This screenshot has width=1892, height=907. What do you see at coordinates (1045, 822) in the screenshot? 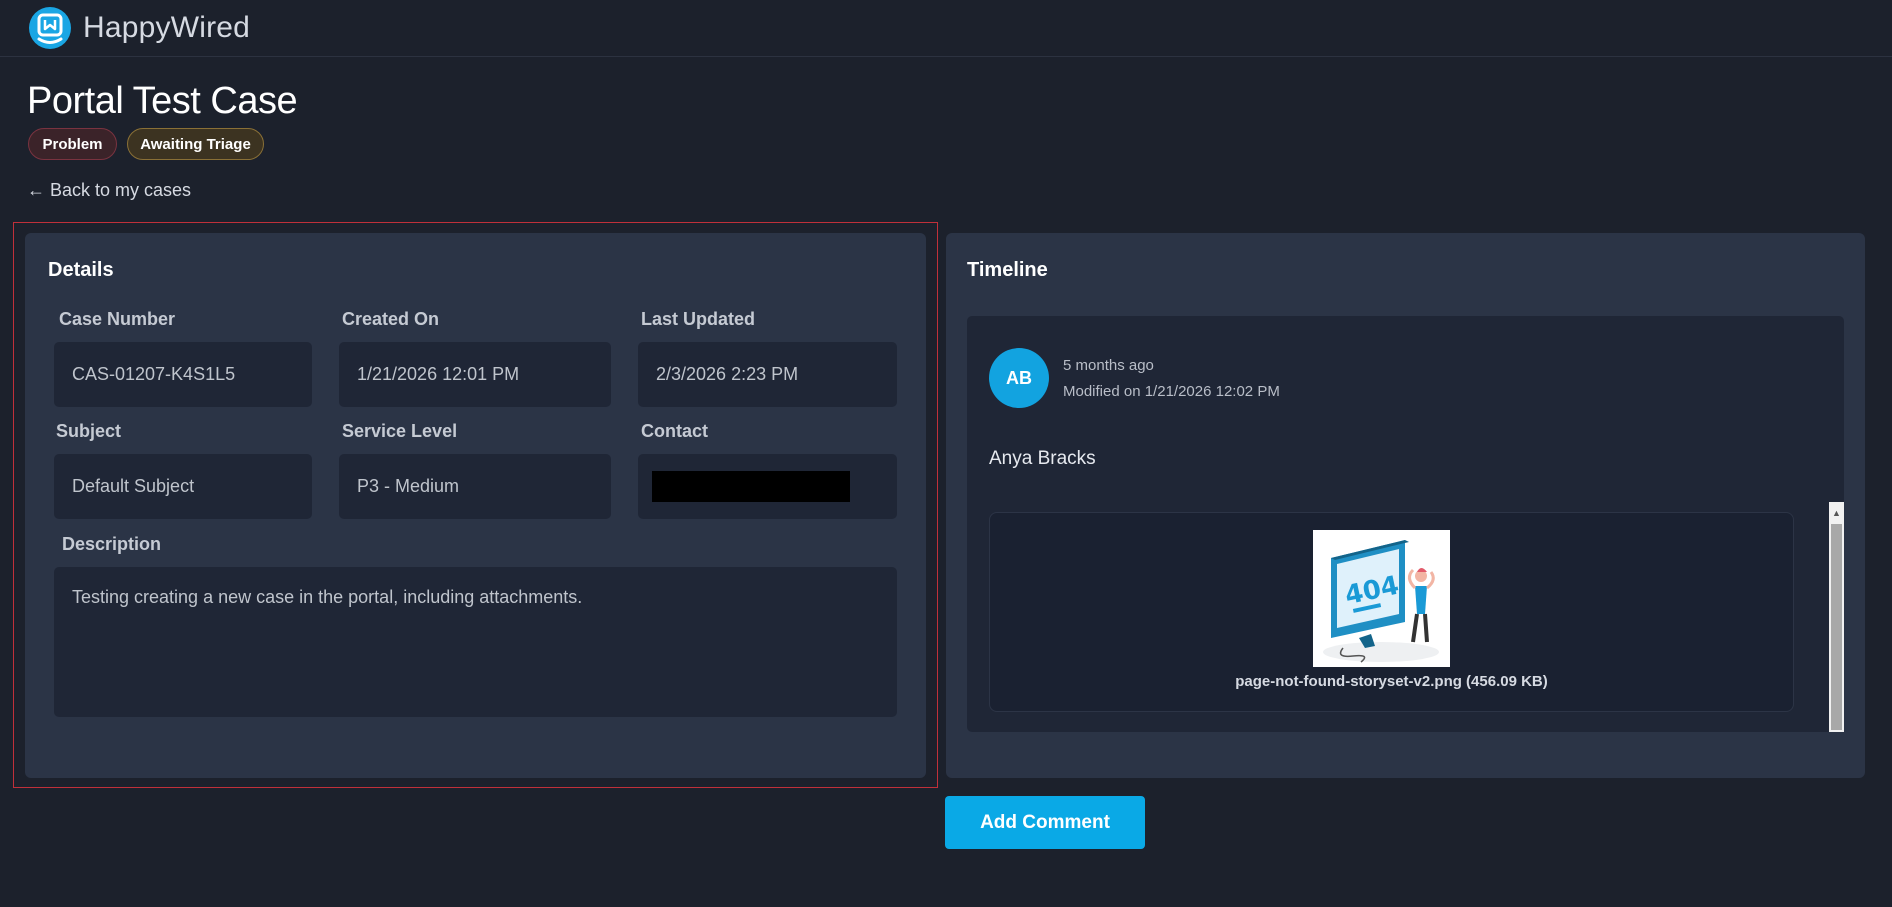
I see `add-comment-button: Add Comment` at bounding box center [1045, 822].